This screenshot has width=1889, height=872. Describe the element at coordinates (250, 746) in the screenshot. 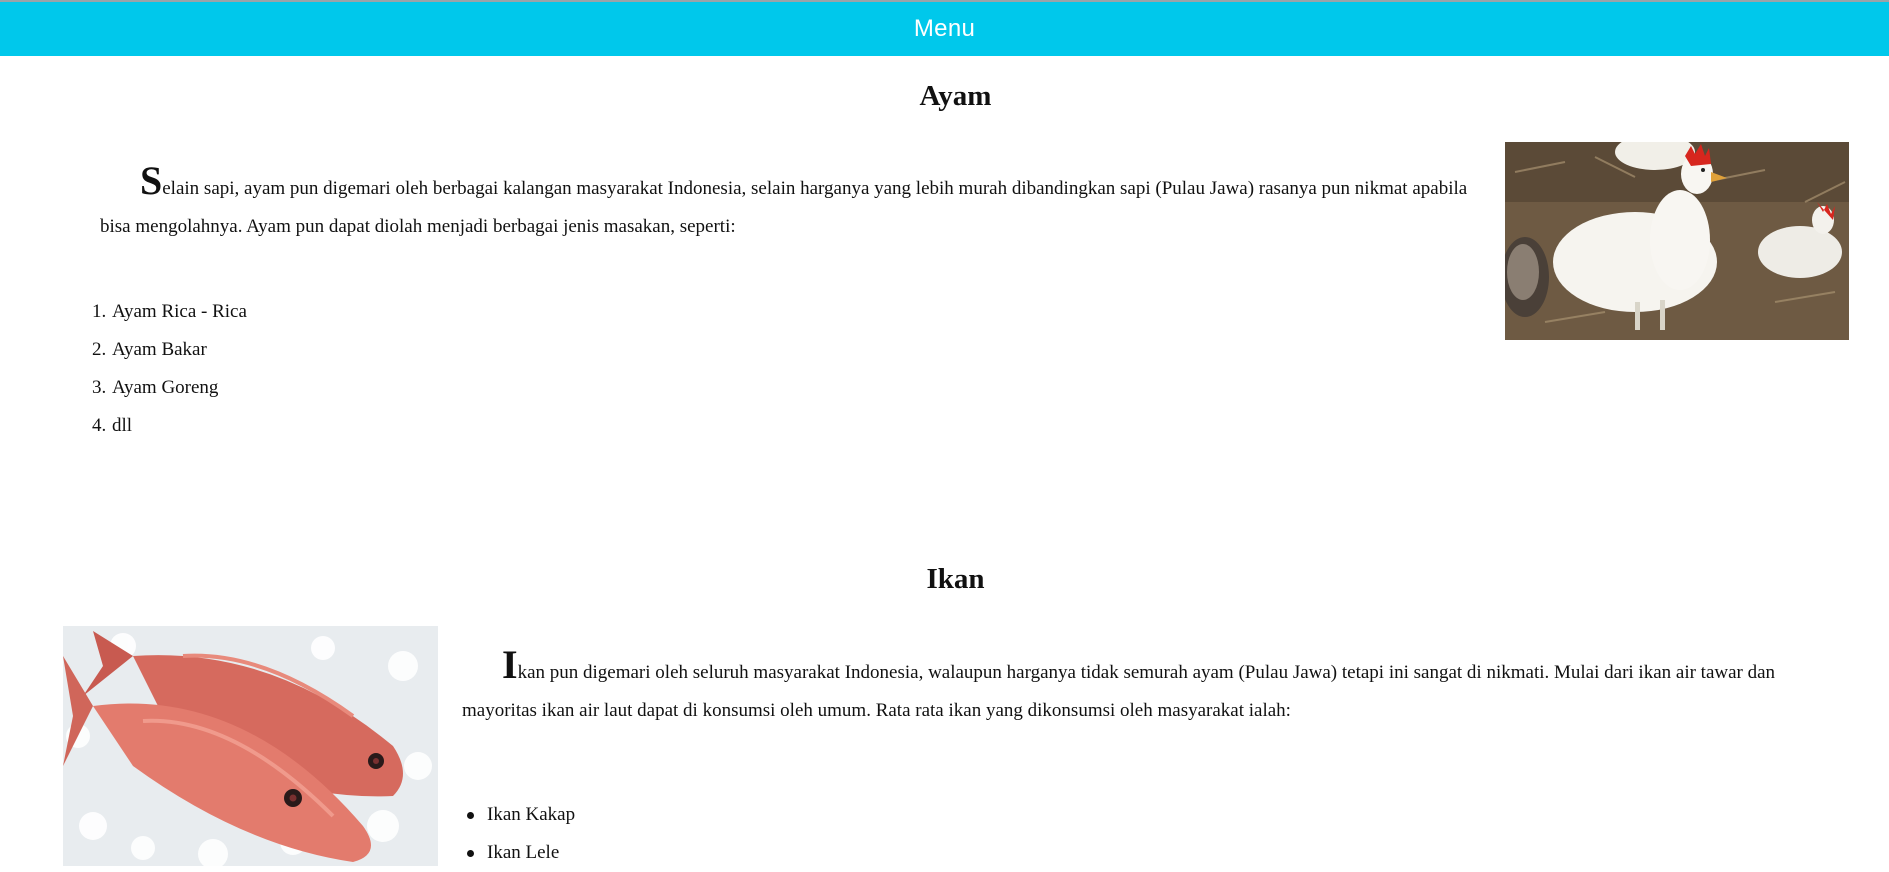

I see `fish-photo` at that location.